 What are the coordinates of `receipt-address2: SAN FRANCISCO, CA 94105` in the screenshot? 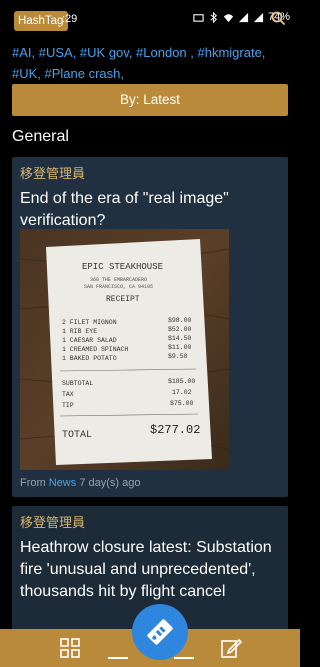 It's located at (118, 287).